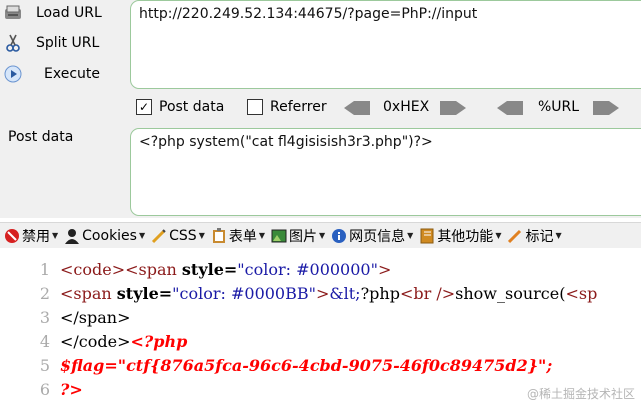 The image size is (641, 406). What do you see at coordinates (44, 389) in the screenshot?
I see `line-number: 6` at bounding box center [44, 389].